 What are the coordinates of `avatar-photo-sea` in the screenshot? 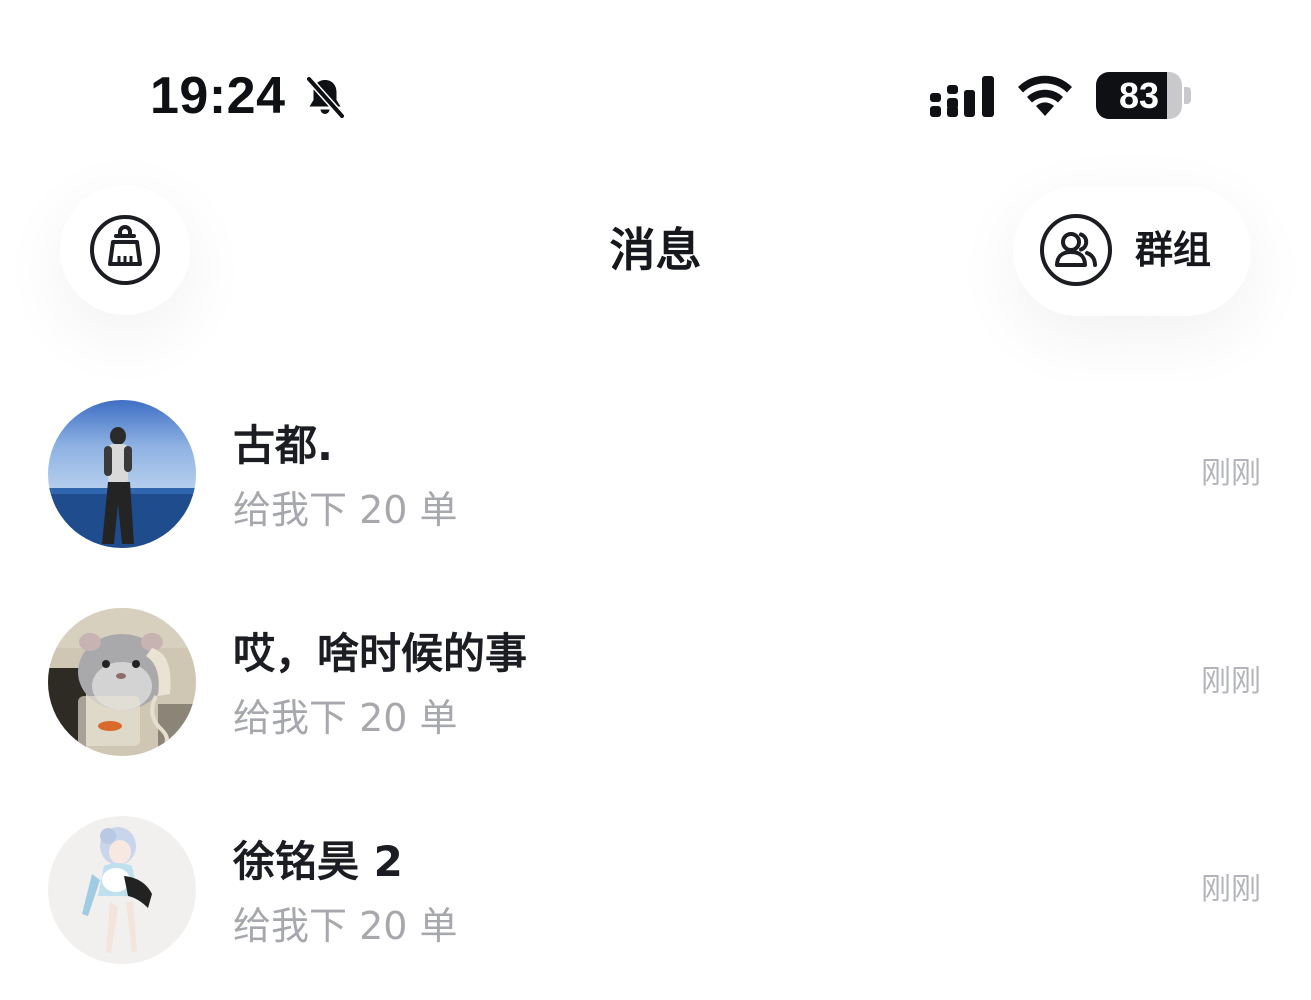 It's located at (122, 474).